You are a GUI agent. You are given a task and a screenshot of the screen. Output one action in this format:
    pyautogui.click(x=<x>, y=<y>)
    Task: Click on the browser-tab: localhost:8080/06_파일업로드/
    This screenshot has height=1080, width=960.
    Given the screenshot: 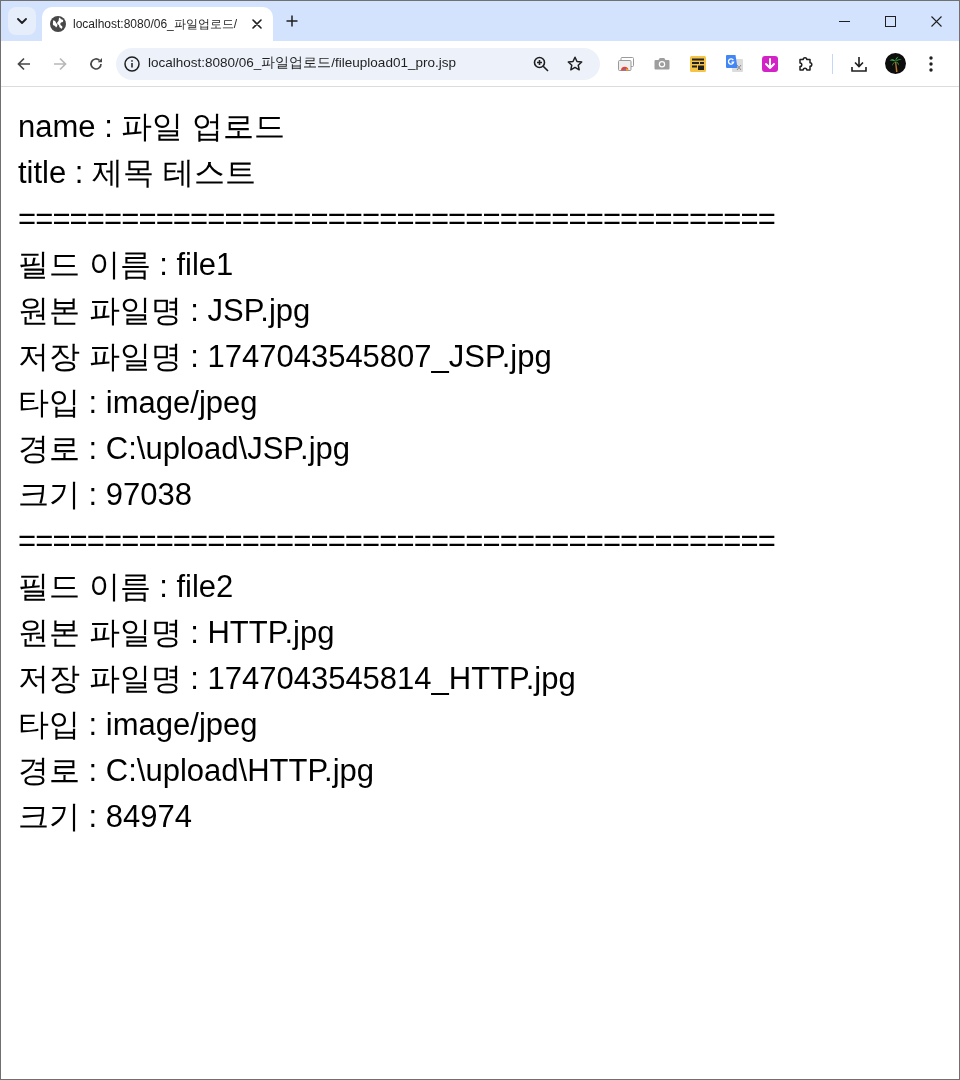 What is the action you would take?
    pyautogui.click(x=157, y=24)
    